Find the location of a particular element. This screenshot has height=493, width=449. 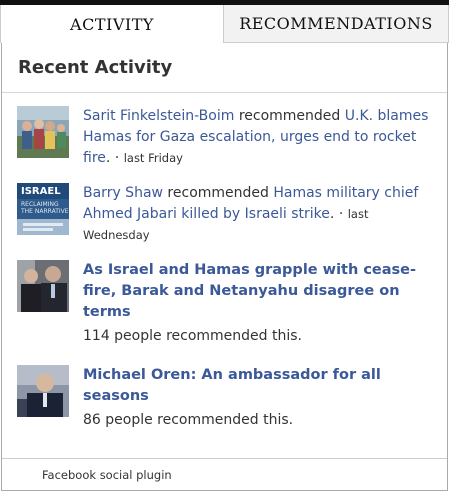

tab-bar: ACTIVITY RECOMMENDATIONS is located at coordinates (224, 21).